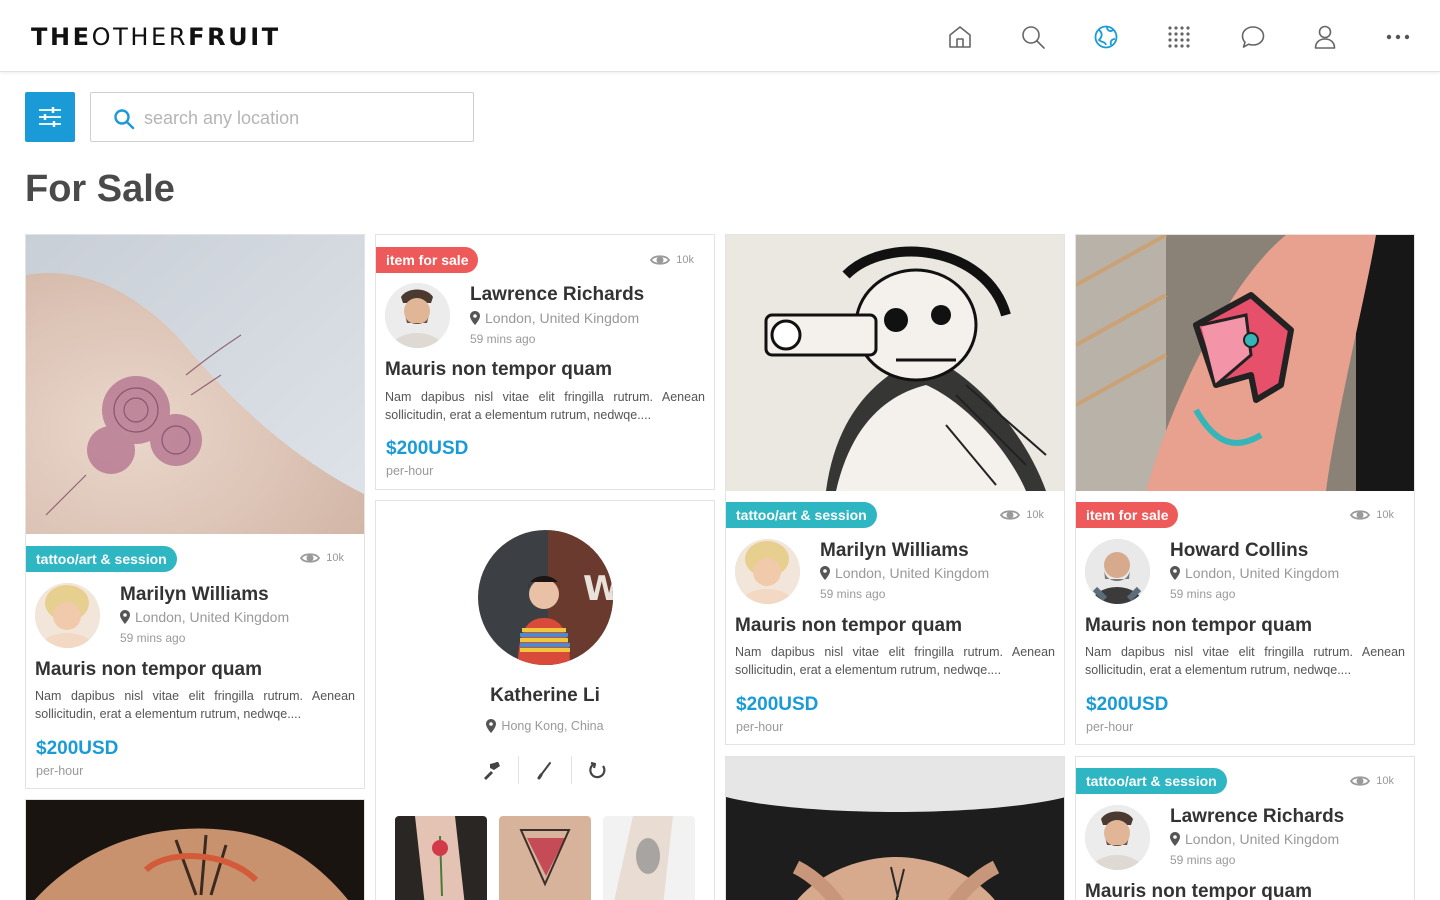 The image size is (1440, 900). I want to click on sliders-icon, so click(50, 117).